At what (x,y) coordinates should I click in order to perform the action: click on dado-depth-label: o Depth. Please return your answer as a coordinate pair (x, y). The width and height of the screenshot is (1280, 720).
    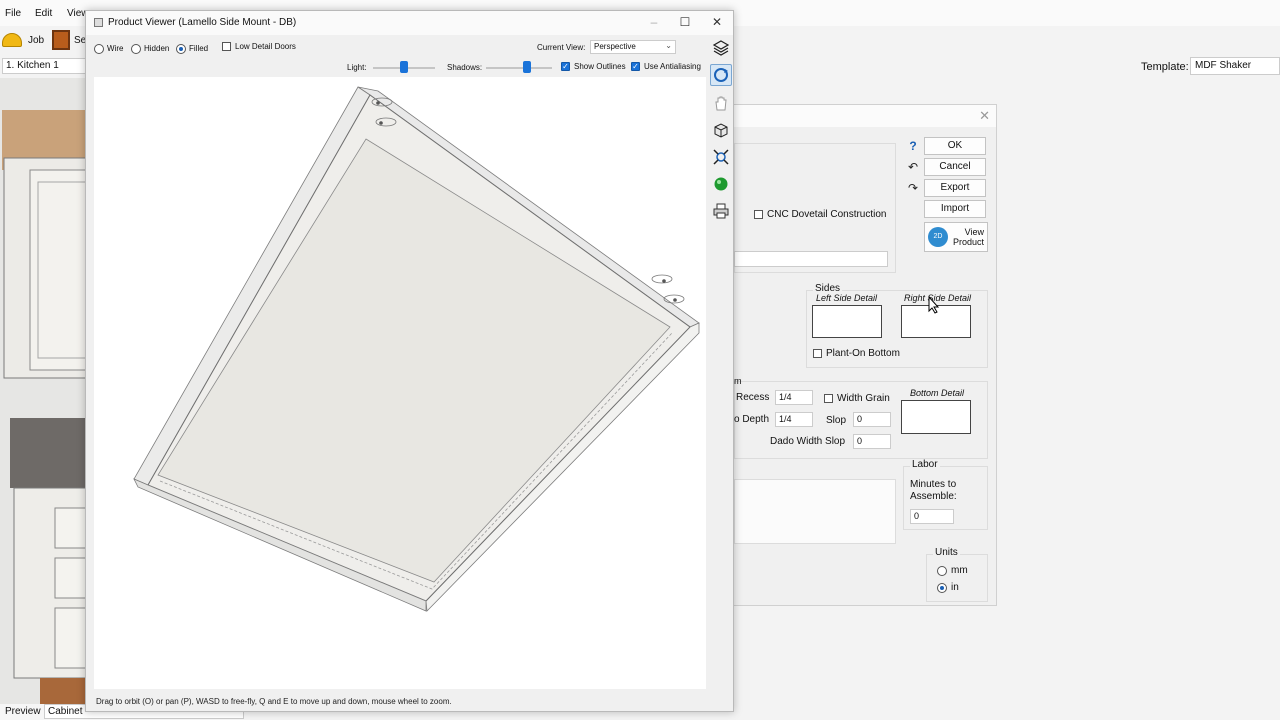
    Looking at the image, I should click on (752, 419).